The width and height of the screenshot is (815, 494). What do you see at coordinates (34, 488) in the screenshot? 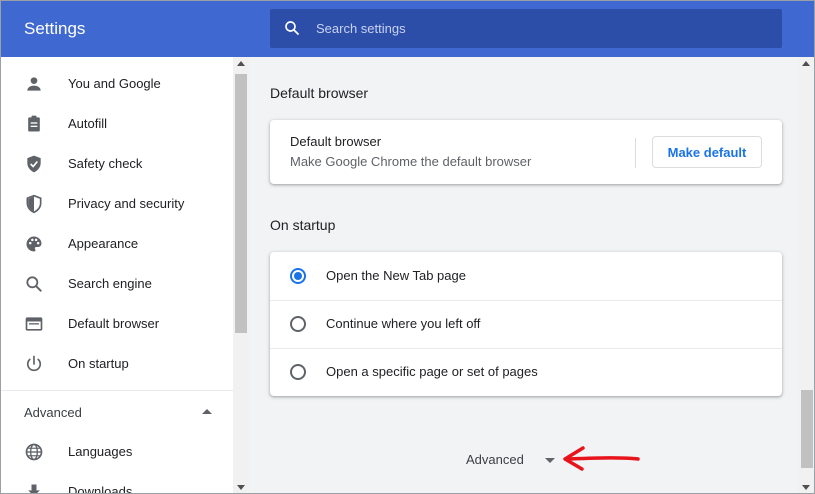
I see `download-icon` at bounding box center [34, 488].